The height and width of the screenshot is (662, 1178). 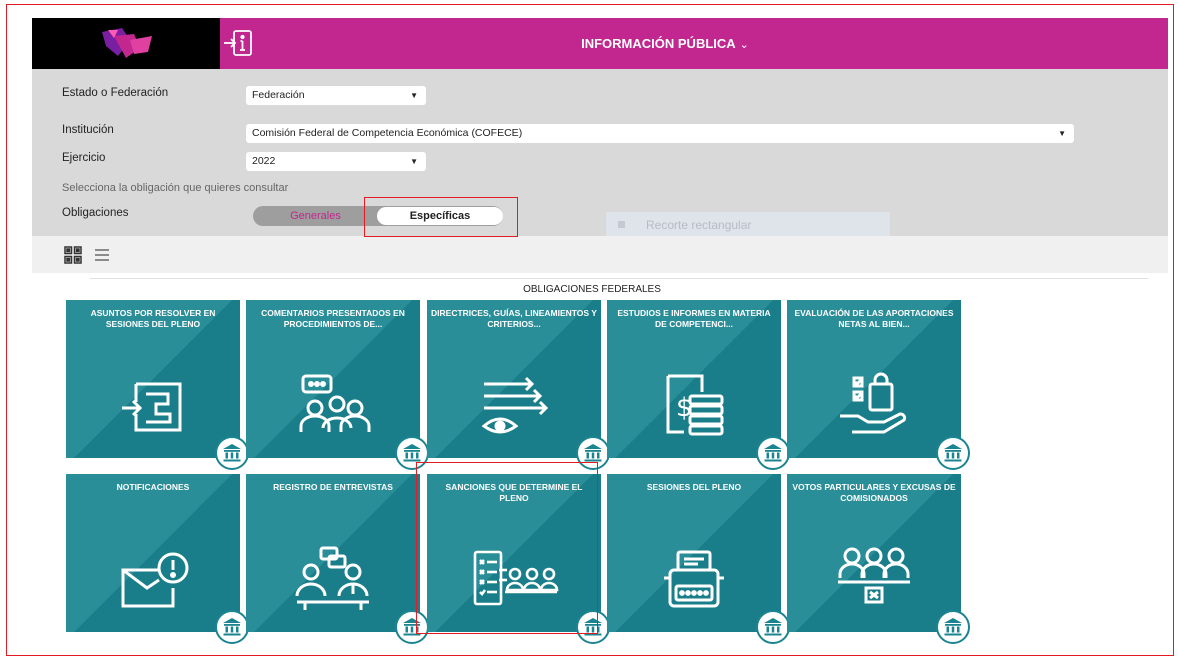 I want to click on informacion-publica-menu: INFORMACIÓN PÚBLICA ⌄, so click(x=600, y=43).